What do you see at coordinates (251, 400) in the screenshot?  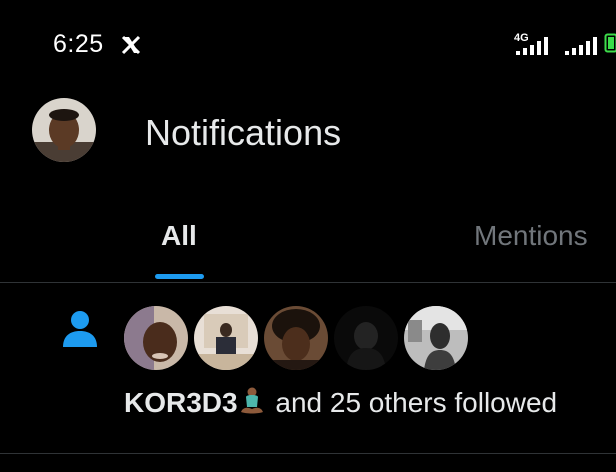 I see `person-in-lotus-position-icon` at bounding box center [251, 400].